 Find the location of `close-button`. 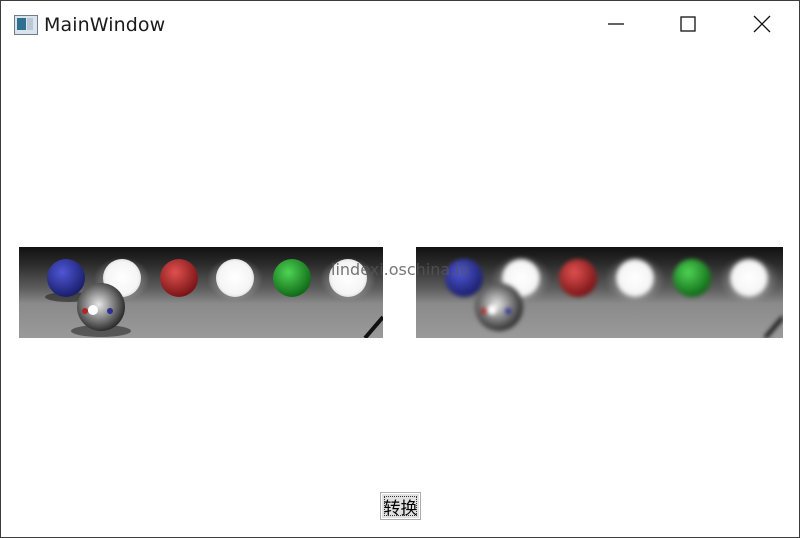

close-button is located at coordinates (762, 24).